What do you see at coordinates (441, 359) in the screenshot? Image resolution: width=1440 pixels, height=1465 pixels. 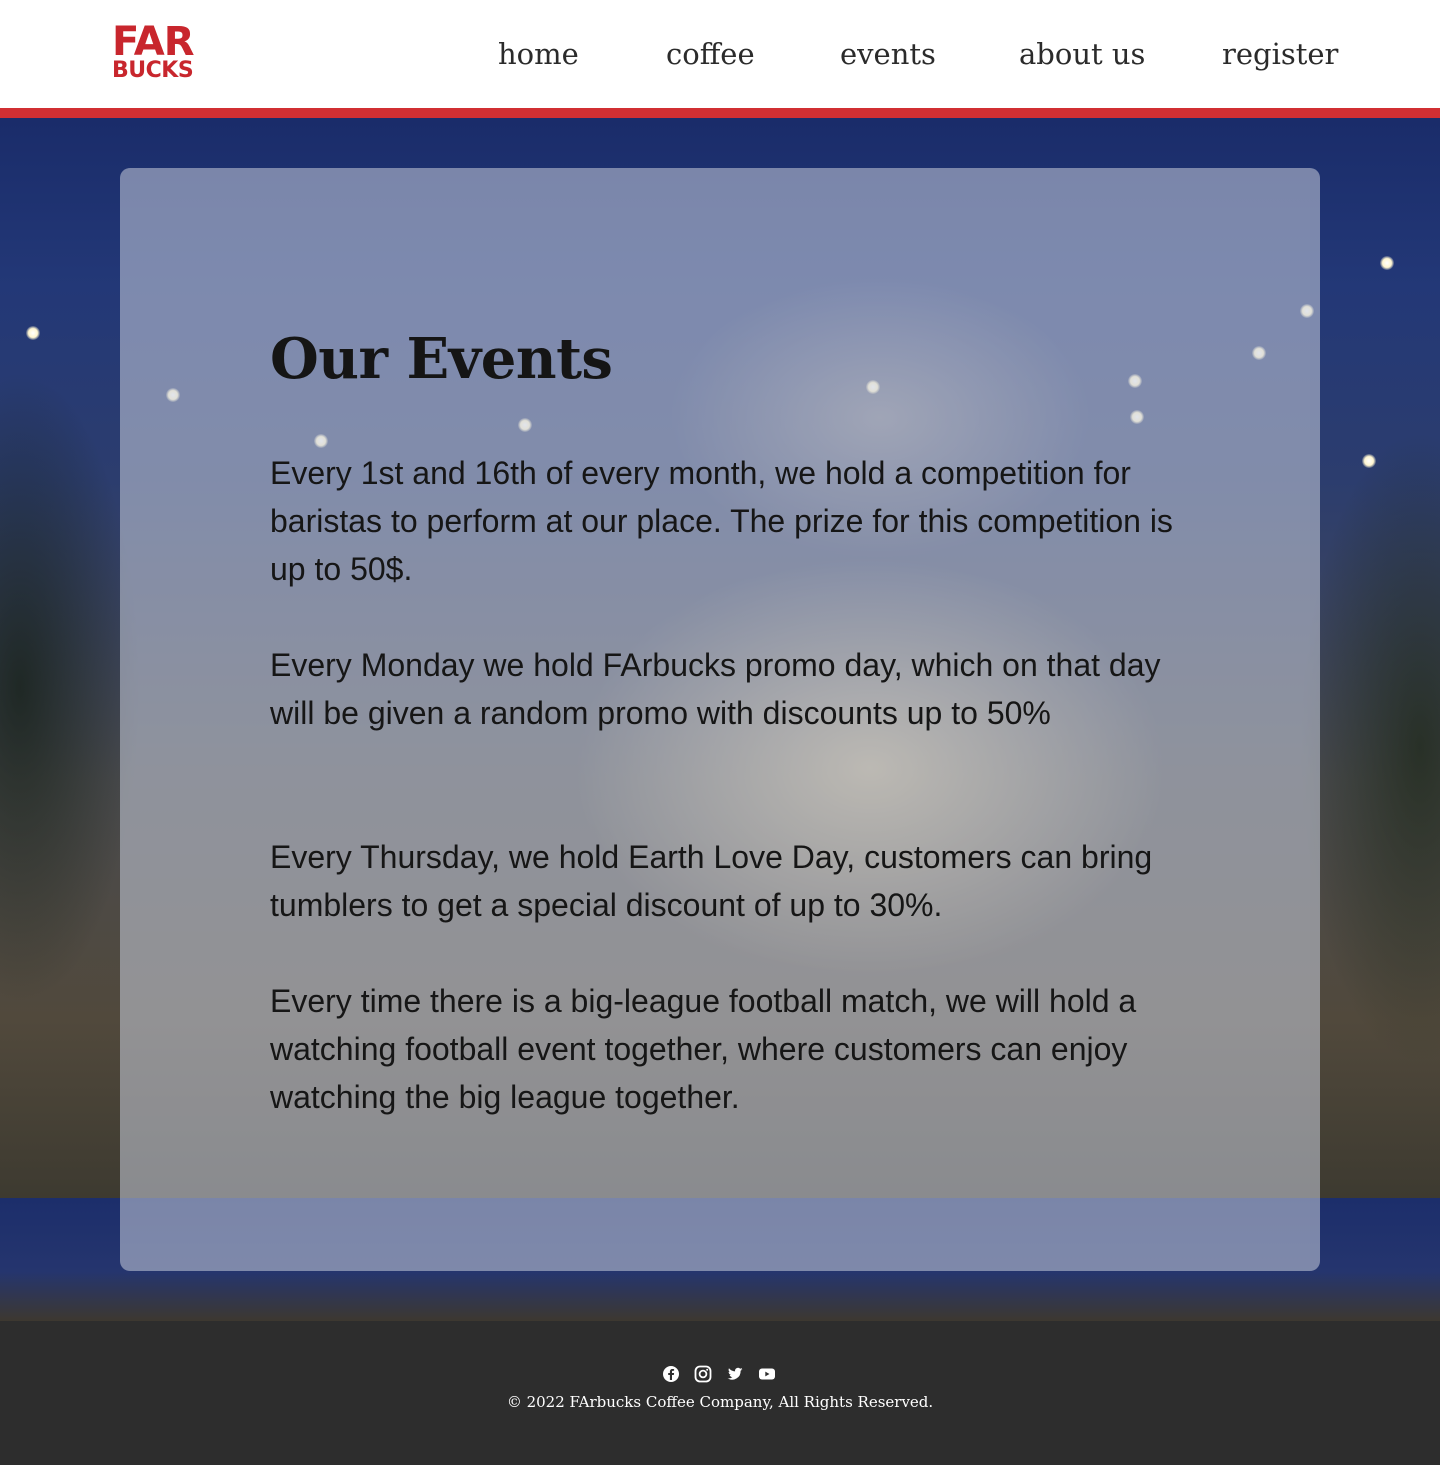 I see `page-title: Our Events` at bounding box center [441, 359].